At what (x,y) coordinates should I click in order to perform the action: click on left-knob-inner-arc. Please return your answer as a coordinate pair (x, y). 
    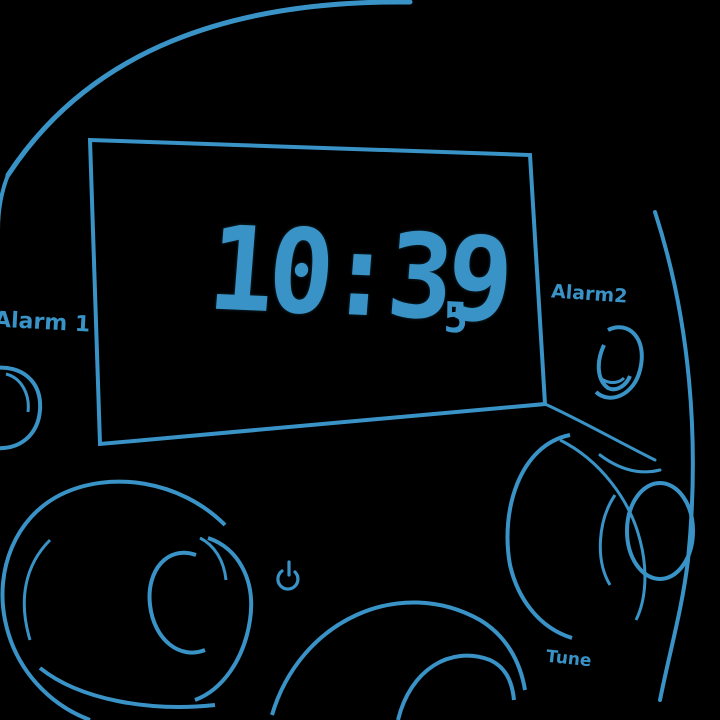
    Looking at the image, I should click on (37, 589).